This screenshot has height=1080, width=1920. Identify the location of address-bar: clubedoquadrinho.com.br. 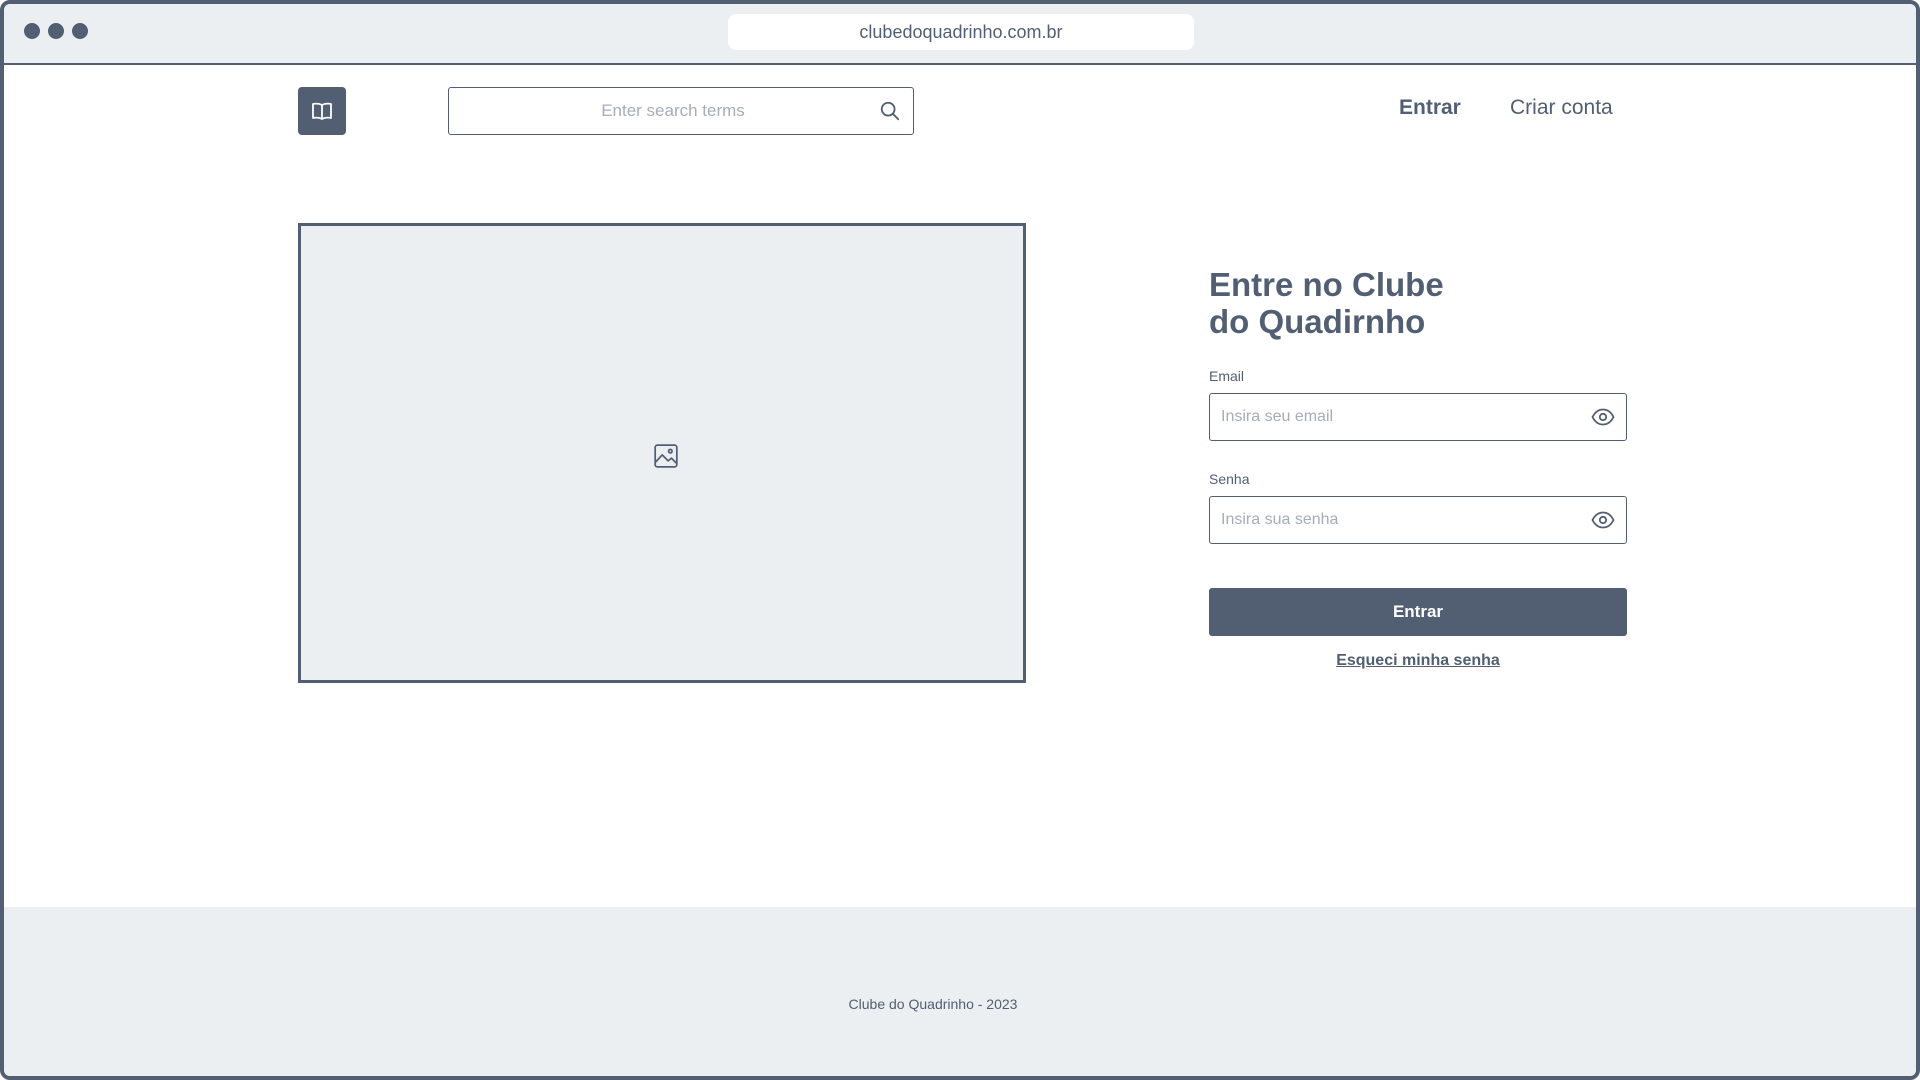
(961, 32).